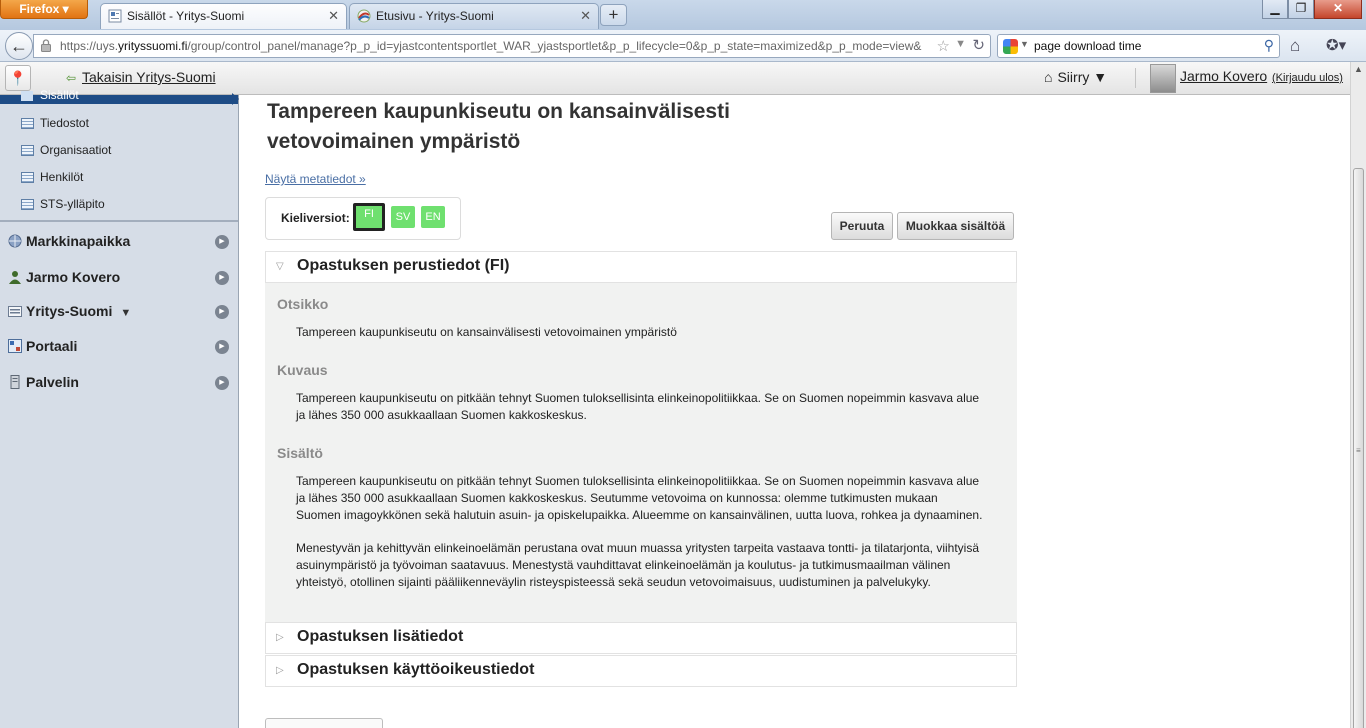 This screenshot has height=728, width=1366. I want to click on logout-link: (Kirjaudu ulos), so click(1307, 78).